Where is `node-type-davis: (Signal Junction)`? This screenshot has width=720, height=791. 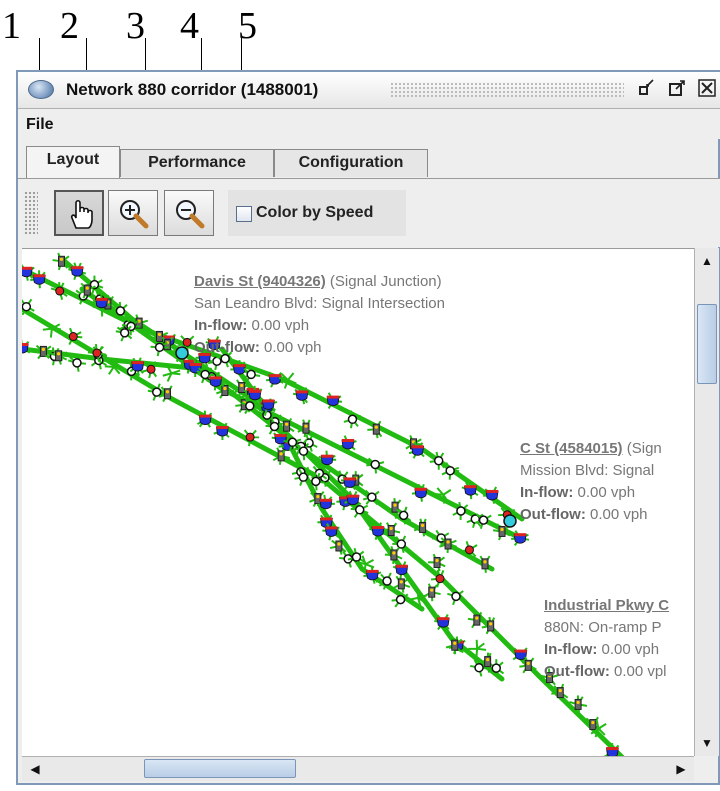
node-type-davis: (Signal Junction) is located at coordinates (383, 281).